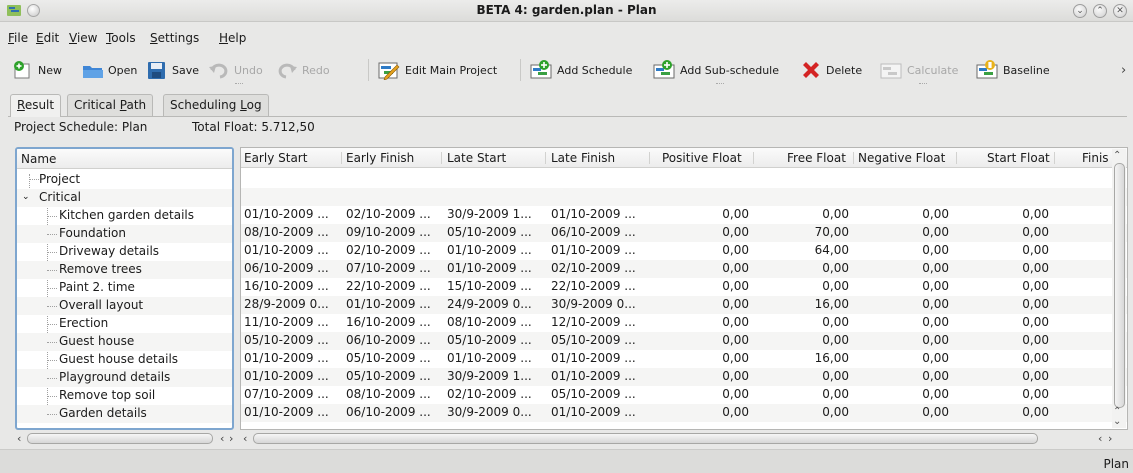  Describe the element at coordinates (216, 105) in the screenshot. I see `tab-scheduling-log: Scheduling Log` at that location.